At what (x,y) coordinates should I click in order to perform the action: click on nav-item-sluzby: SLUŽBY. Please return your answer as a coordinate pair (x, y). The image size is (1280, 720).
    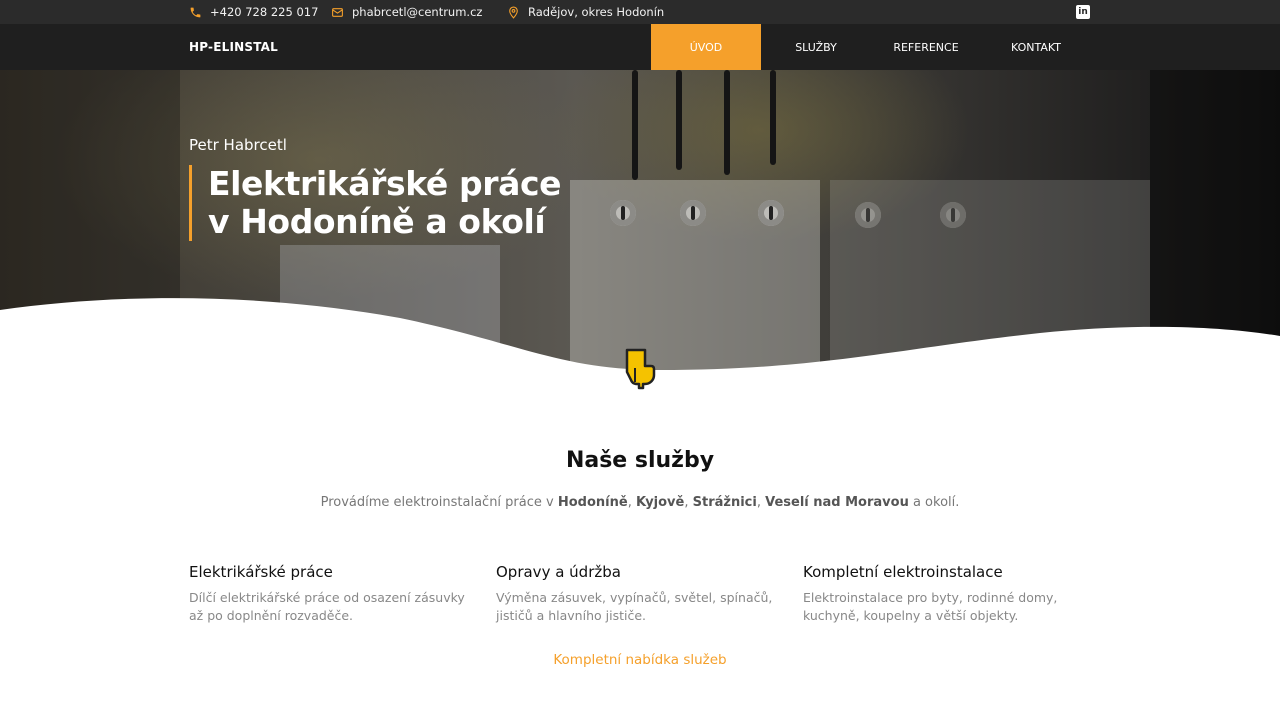
    Looking at the image, I should click on (816, 47).